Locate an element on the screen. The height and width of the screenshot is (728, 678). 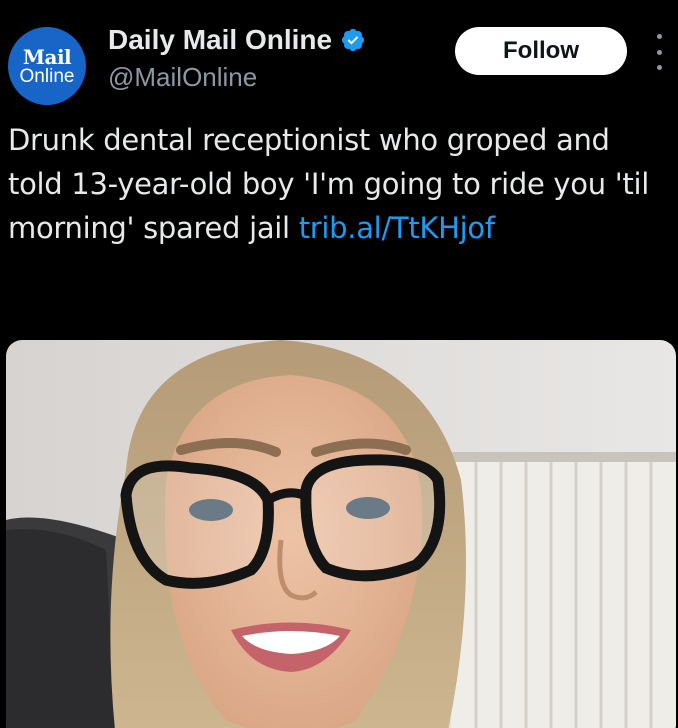
tweet-link: trib.al/TtKHjof is located at coordinates (397, 228).